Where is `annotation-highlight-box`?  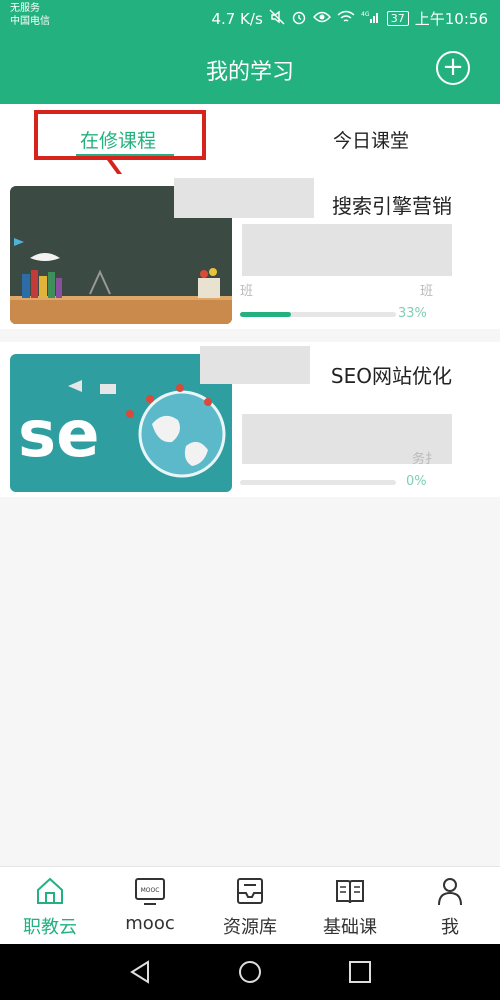 annotation-highlight-box is located at coordinates (120, 135).